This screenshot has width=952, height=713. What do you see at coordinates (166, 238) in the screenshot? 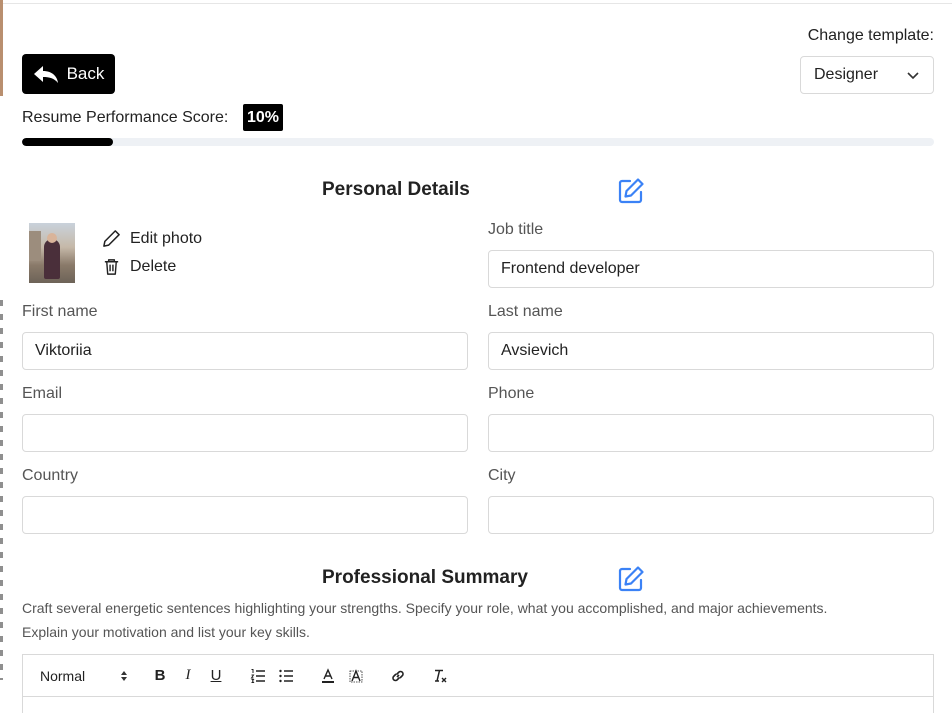
I see `edit-photo-label: Edit photo` at bounding box center [166, 238].